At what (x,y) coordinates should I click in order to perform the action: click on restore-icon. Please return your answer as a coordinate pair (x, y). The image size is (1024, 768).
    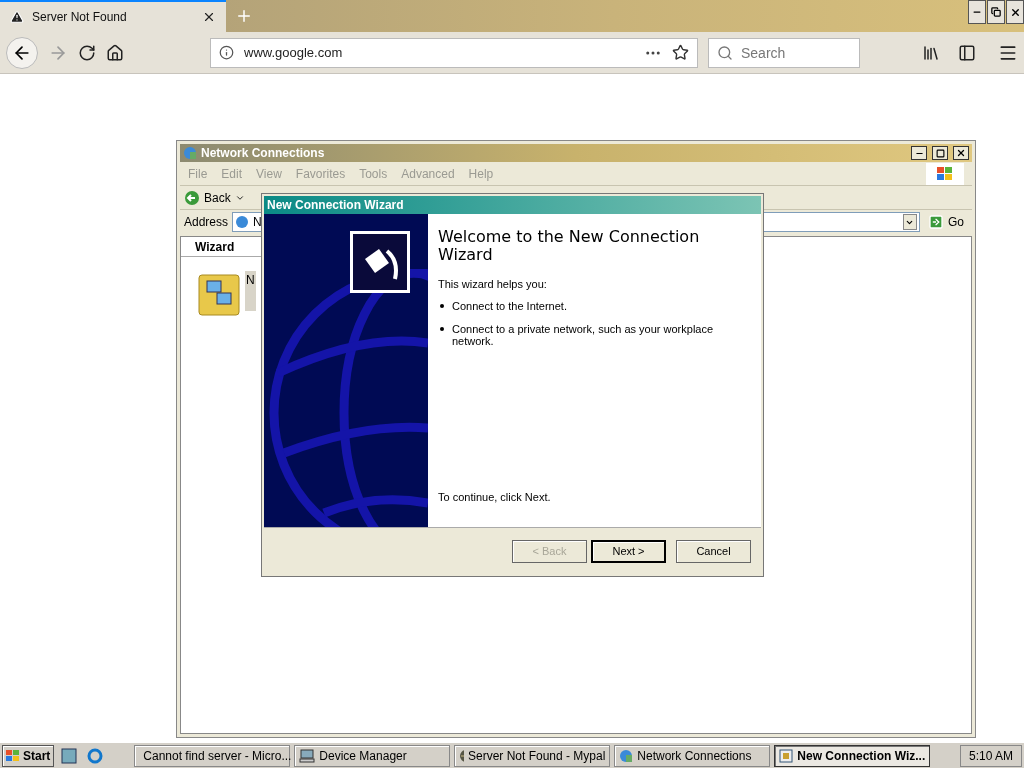
    Looking at the image, I should click on (996, 12).